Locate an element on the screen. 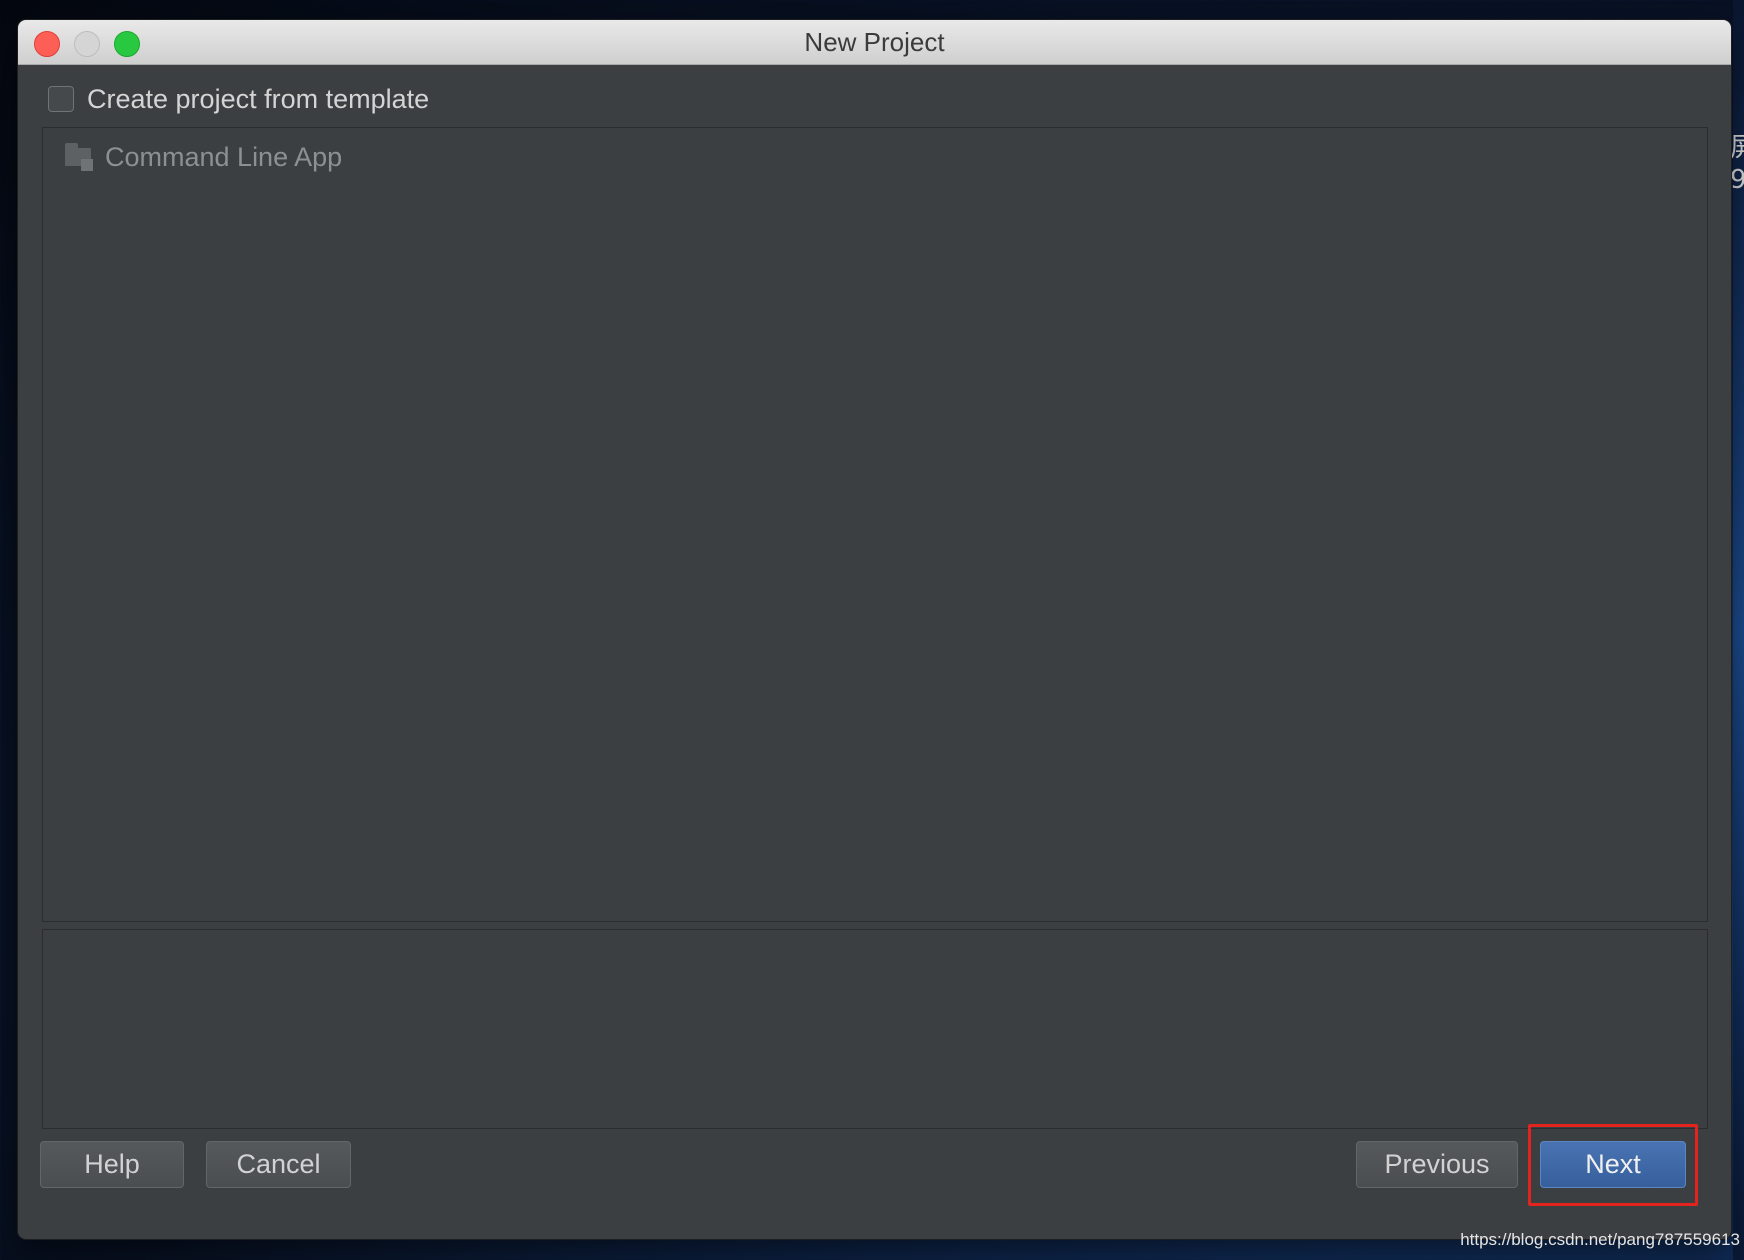 This screenshot has width=1744, height=1260. previous-button: Previous is located at coordinates (1437, 1164).